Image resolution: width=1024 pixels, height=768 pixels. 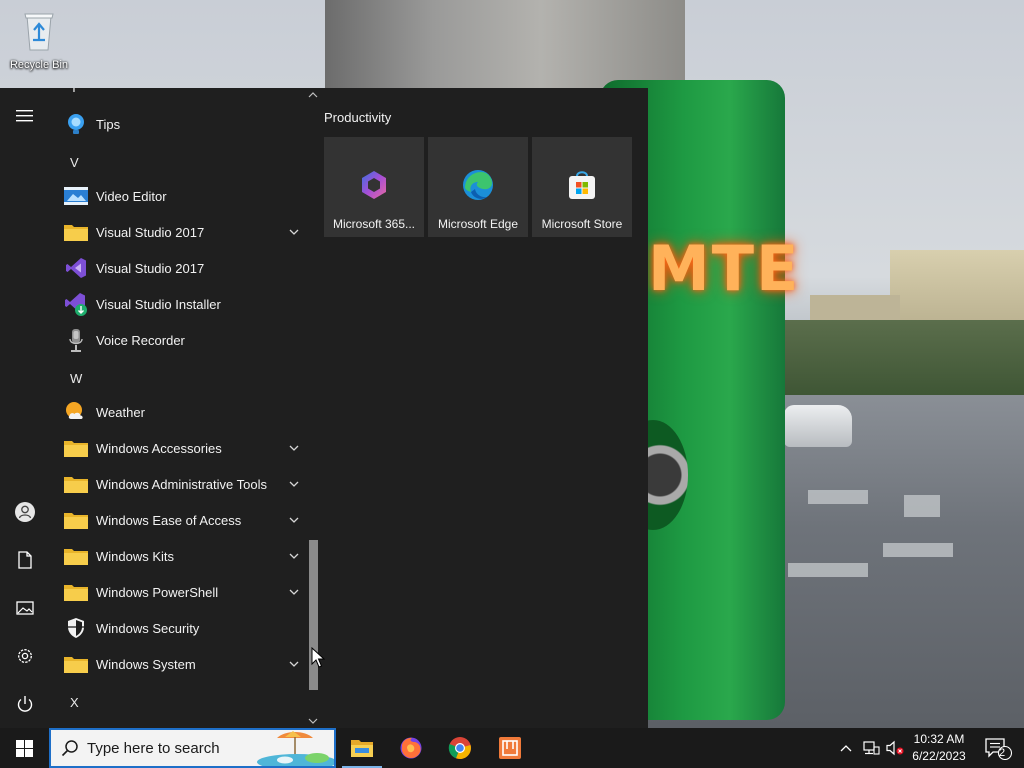 I want to click on taskbar-clock: 10:32 AM 6/22/2023, so click(x=939, y=748).